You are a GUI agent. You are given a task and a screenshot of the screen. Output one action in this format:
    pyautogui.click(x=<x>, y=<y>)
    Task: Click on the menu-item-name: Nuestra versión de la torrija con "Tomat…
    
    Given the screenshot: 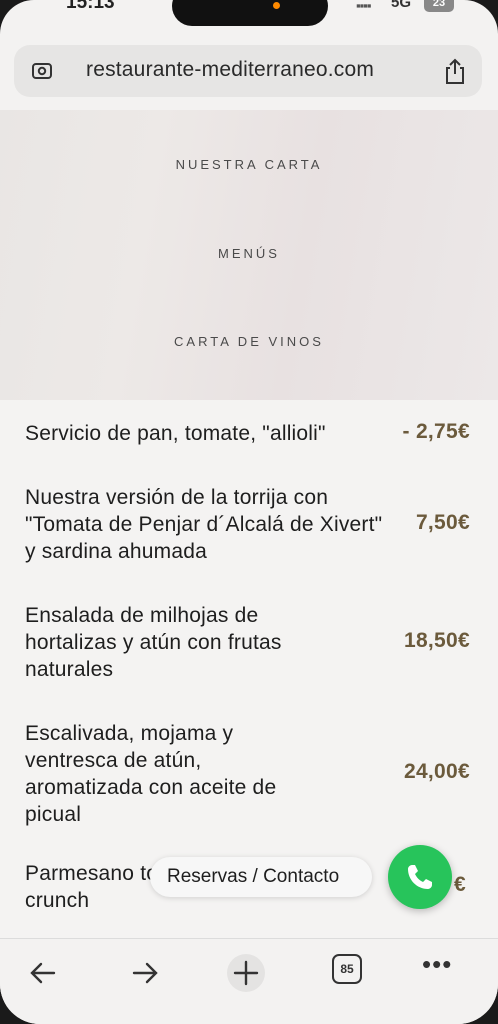 What is the action you would take?
    pyautogui.click(x=204, y=524)
    